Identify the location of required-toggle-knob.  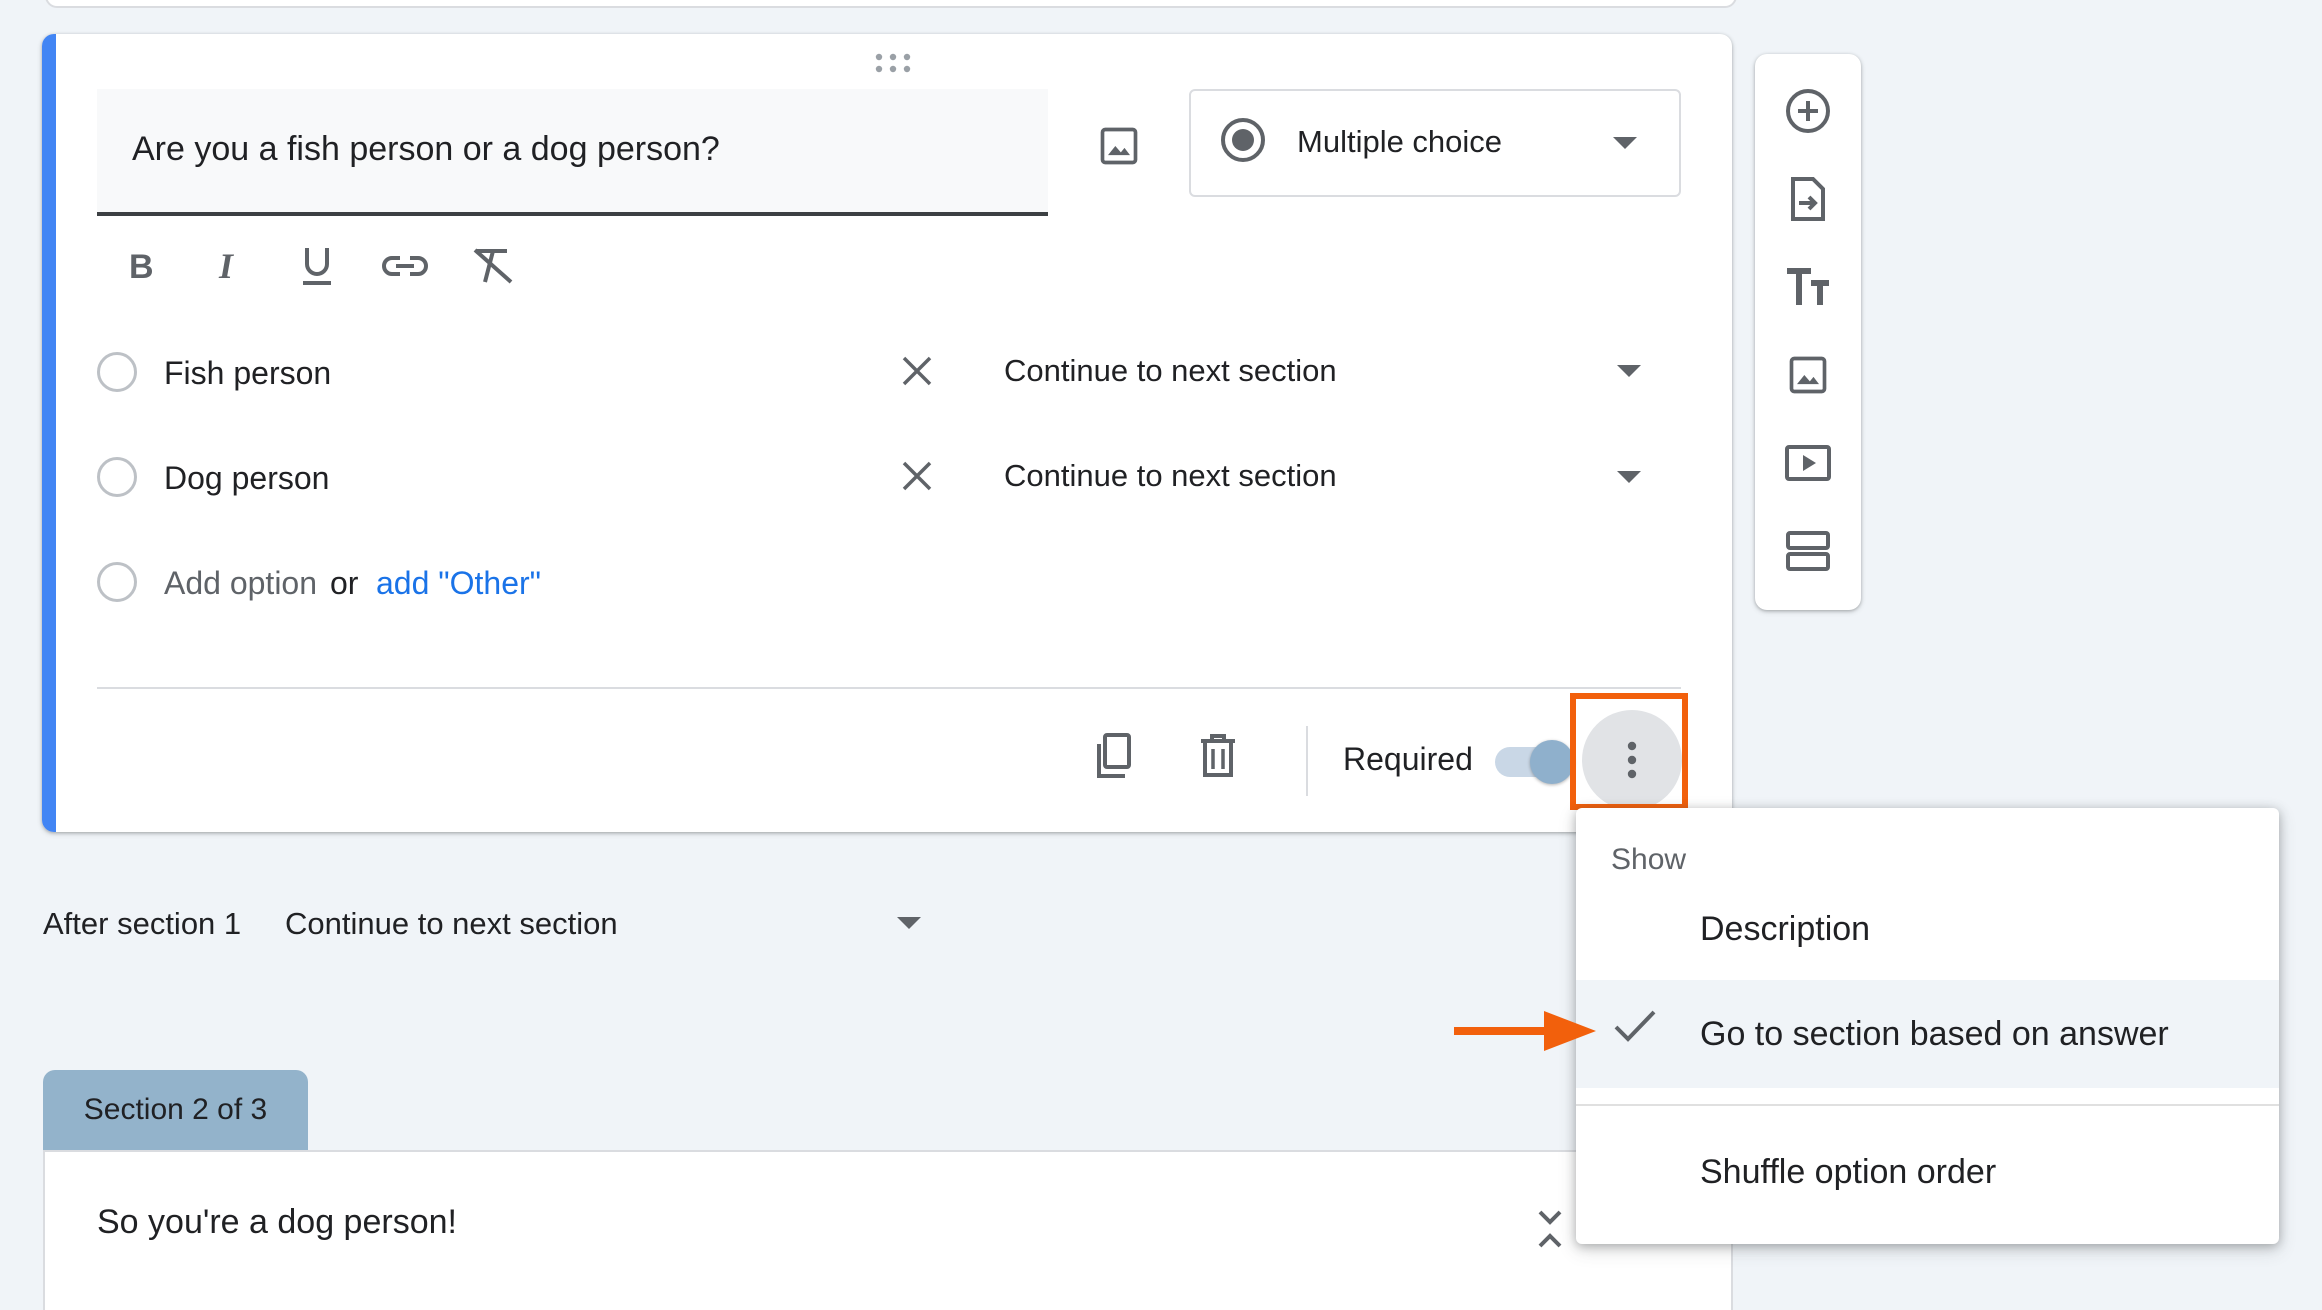
(1552, 762).